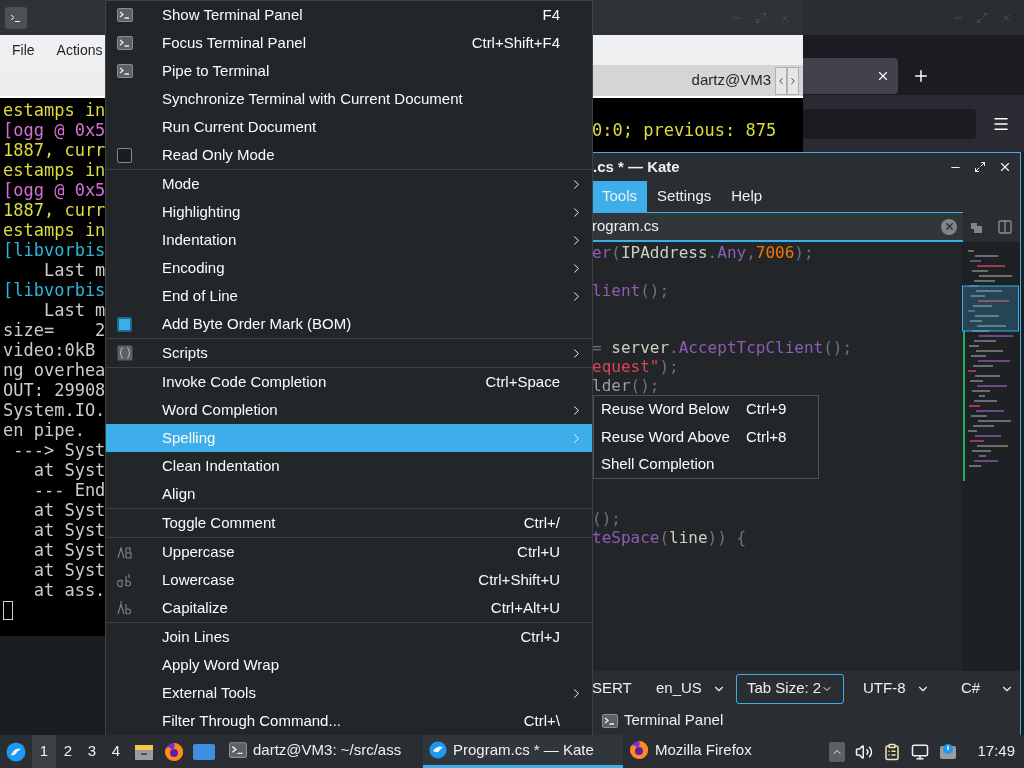 The height and width of the screenshot is (768, 1024). Describe the element at coordinates (889, 123) in the screenshot. I see `address-field` at that location.